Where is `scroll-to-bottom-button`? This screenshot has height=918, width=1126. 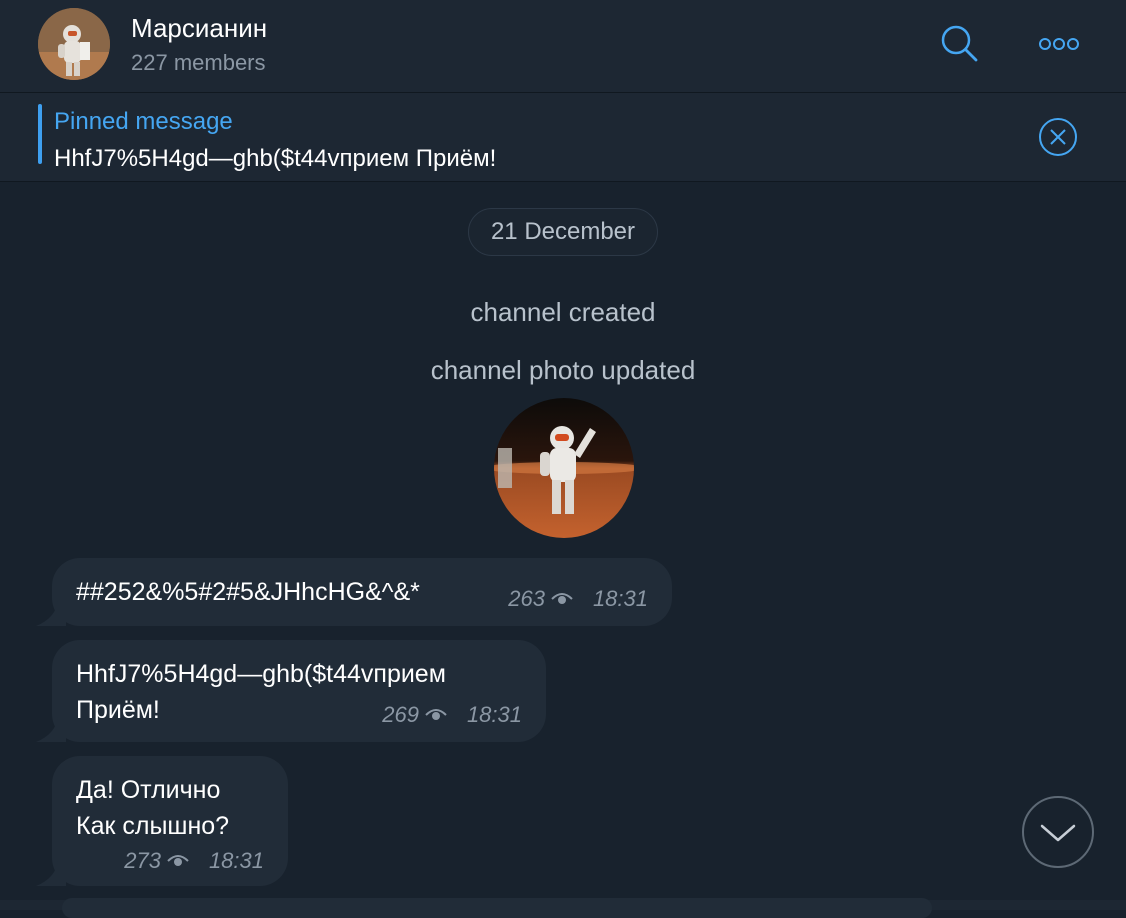 scroll-to-bottom-button is located at coordinates (1058, 832).